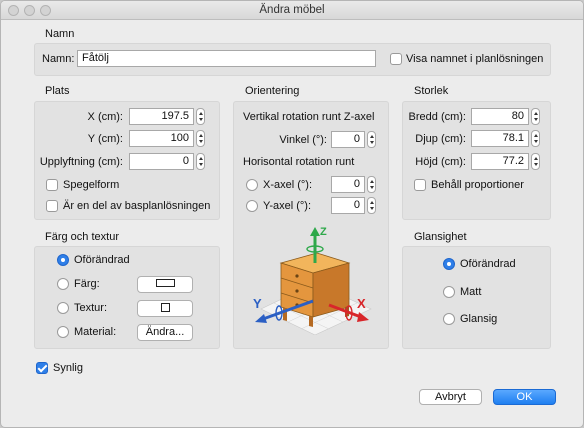 The image size is (584, 428). I want to click on vinkel-label: Vinkel (°):, so click(303, 140).